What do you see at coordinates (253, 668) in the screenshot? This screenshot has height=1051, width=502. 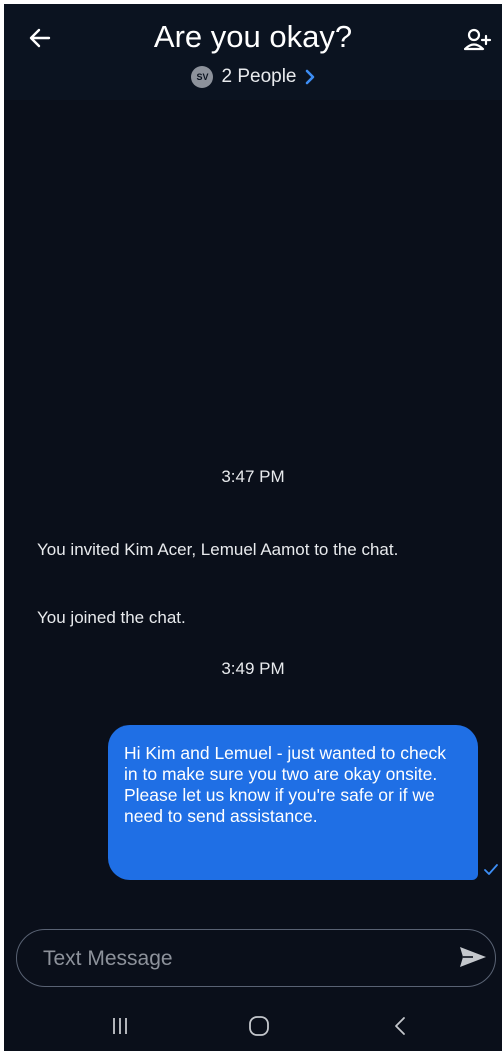 I see `timestamp: 3:49 PM` at bounding box center [253, 668].